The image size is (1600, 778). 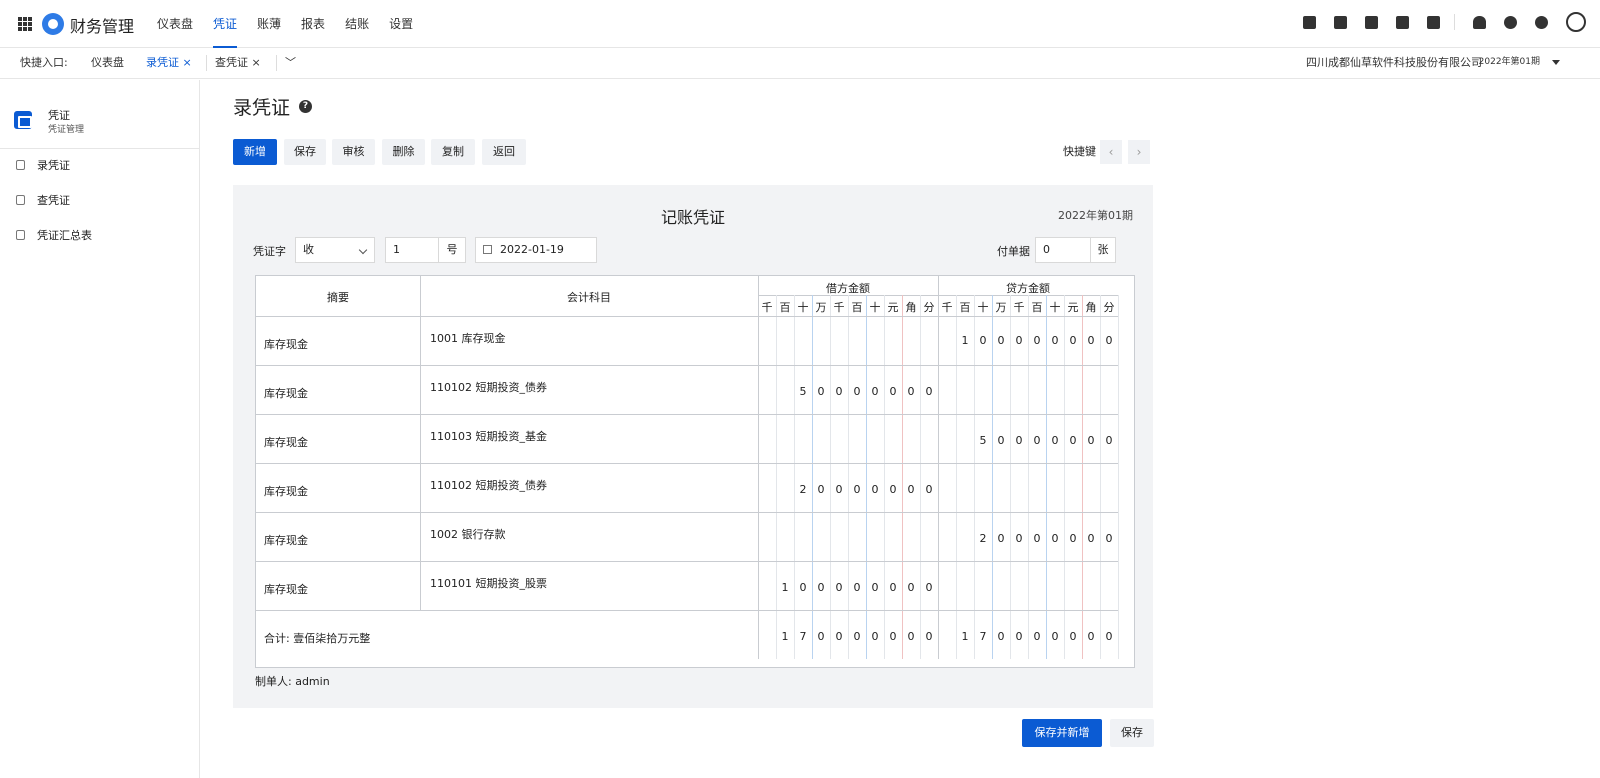 What do you see at coordinates (488, 436) in the screenshot?
I see `account-cell: 110103 短期投资_基金` at bounding box center [488, 436].